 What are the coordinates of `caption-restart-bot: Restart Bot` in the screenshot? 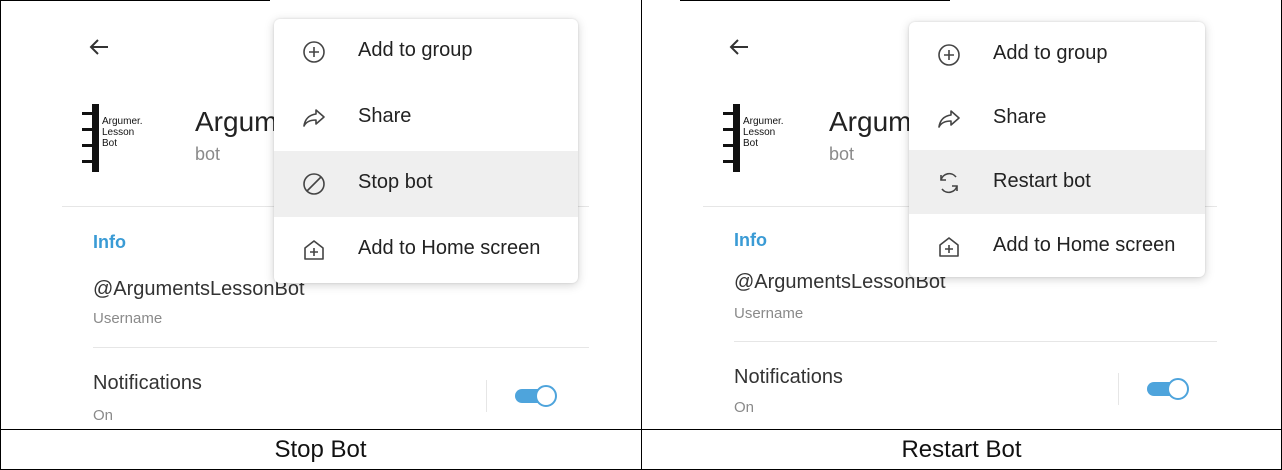 It's located at (961, 449).